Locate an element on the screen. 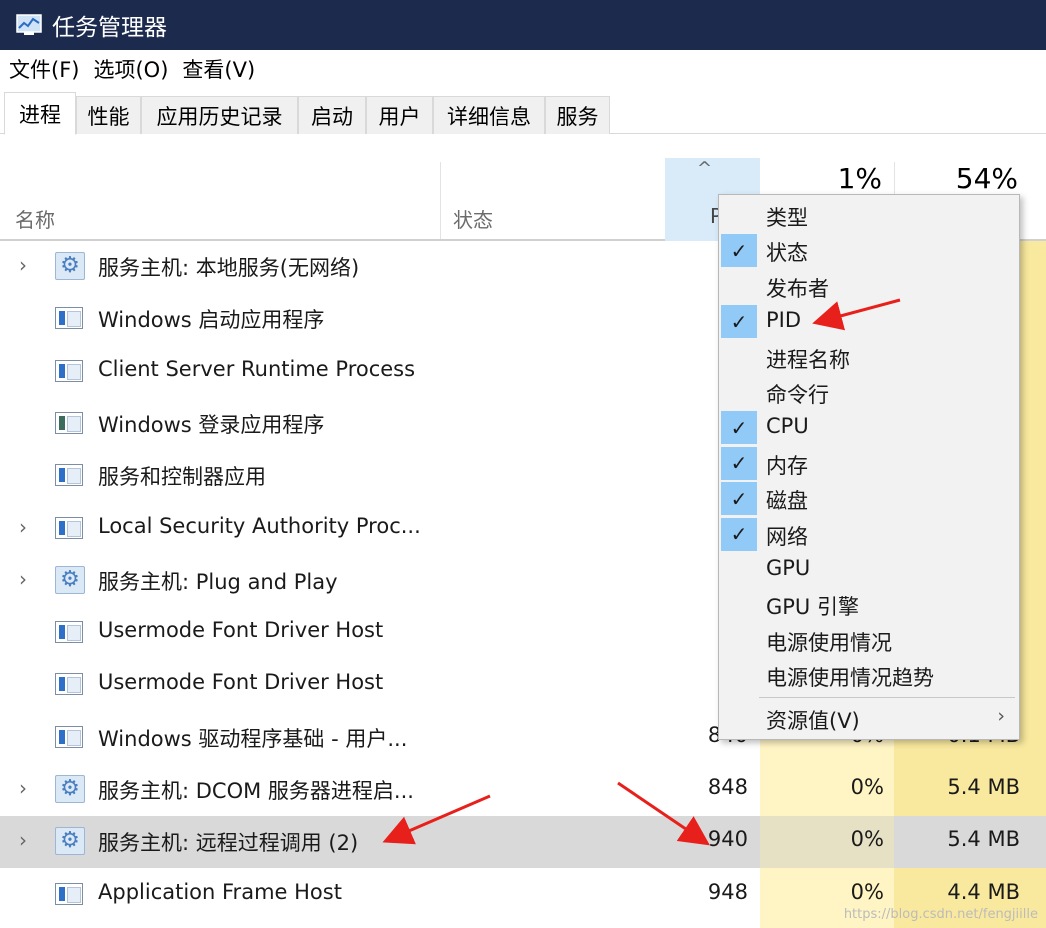  process-memory: 4.4 MB is located at coordinates (983, 891).